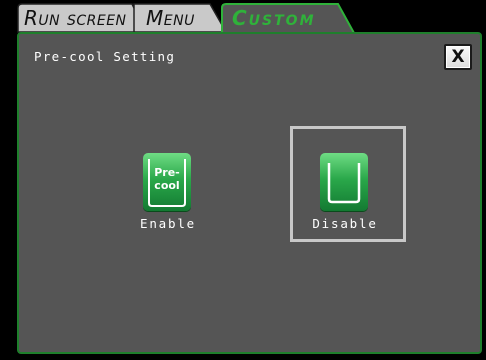 Image resolution: width=486 pixels, height=360 pixels. I want to click on disable-option: Disable, so click(348, 184).